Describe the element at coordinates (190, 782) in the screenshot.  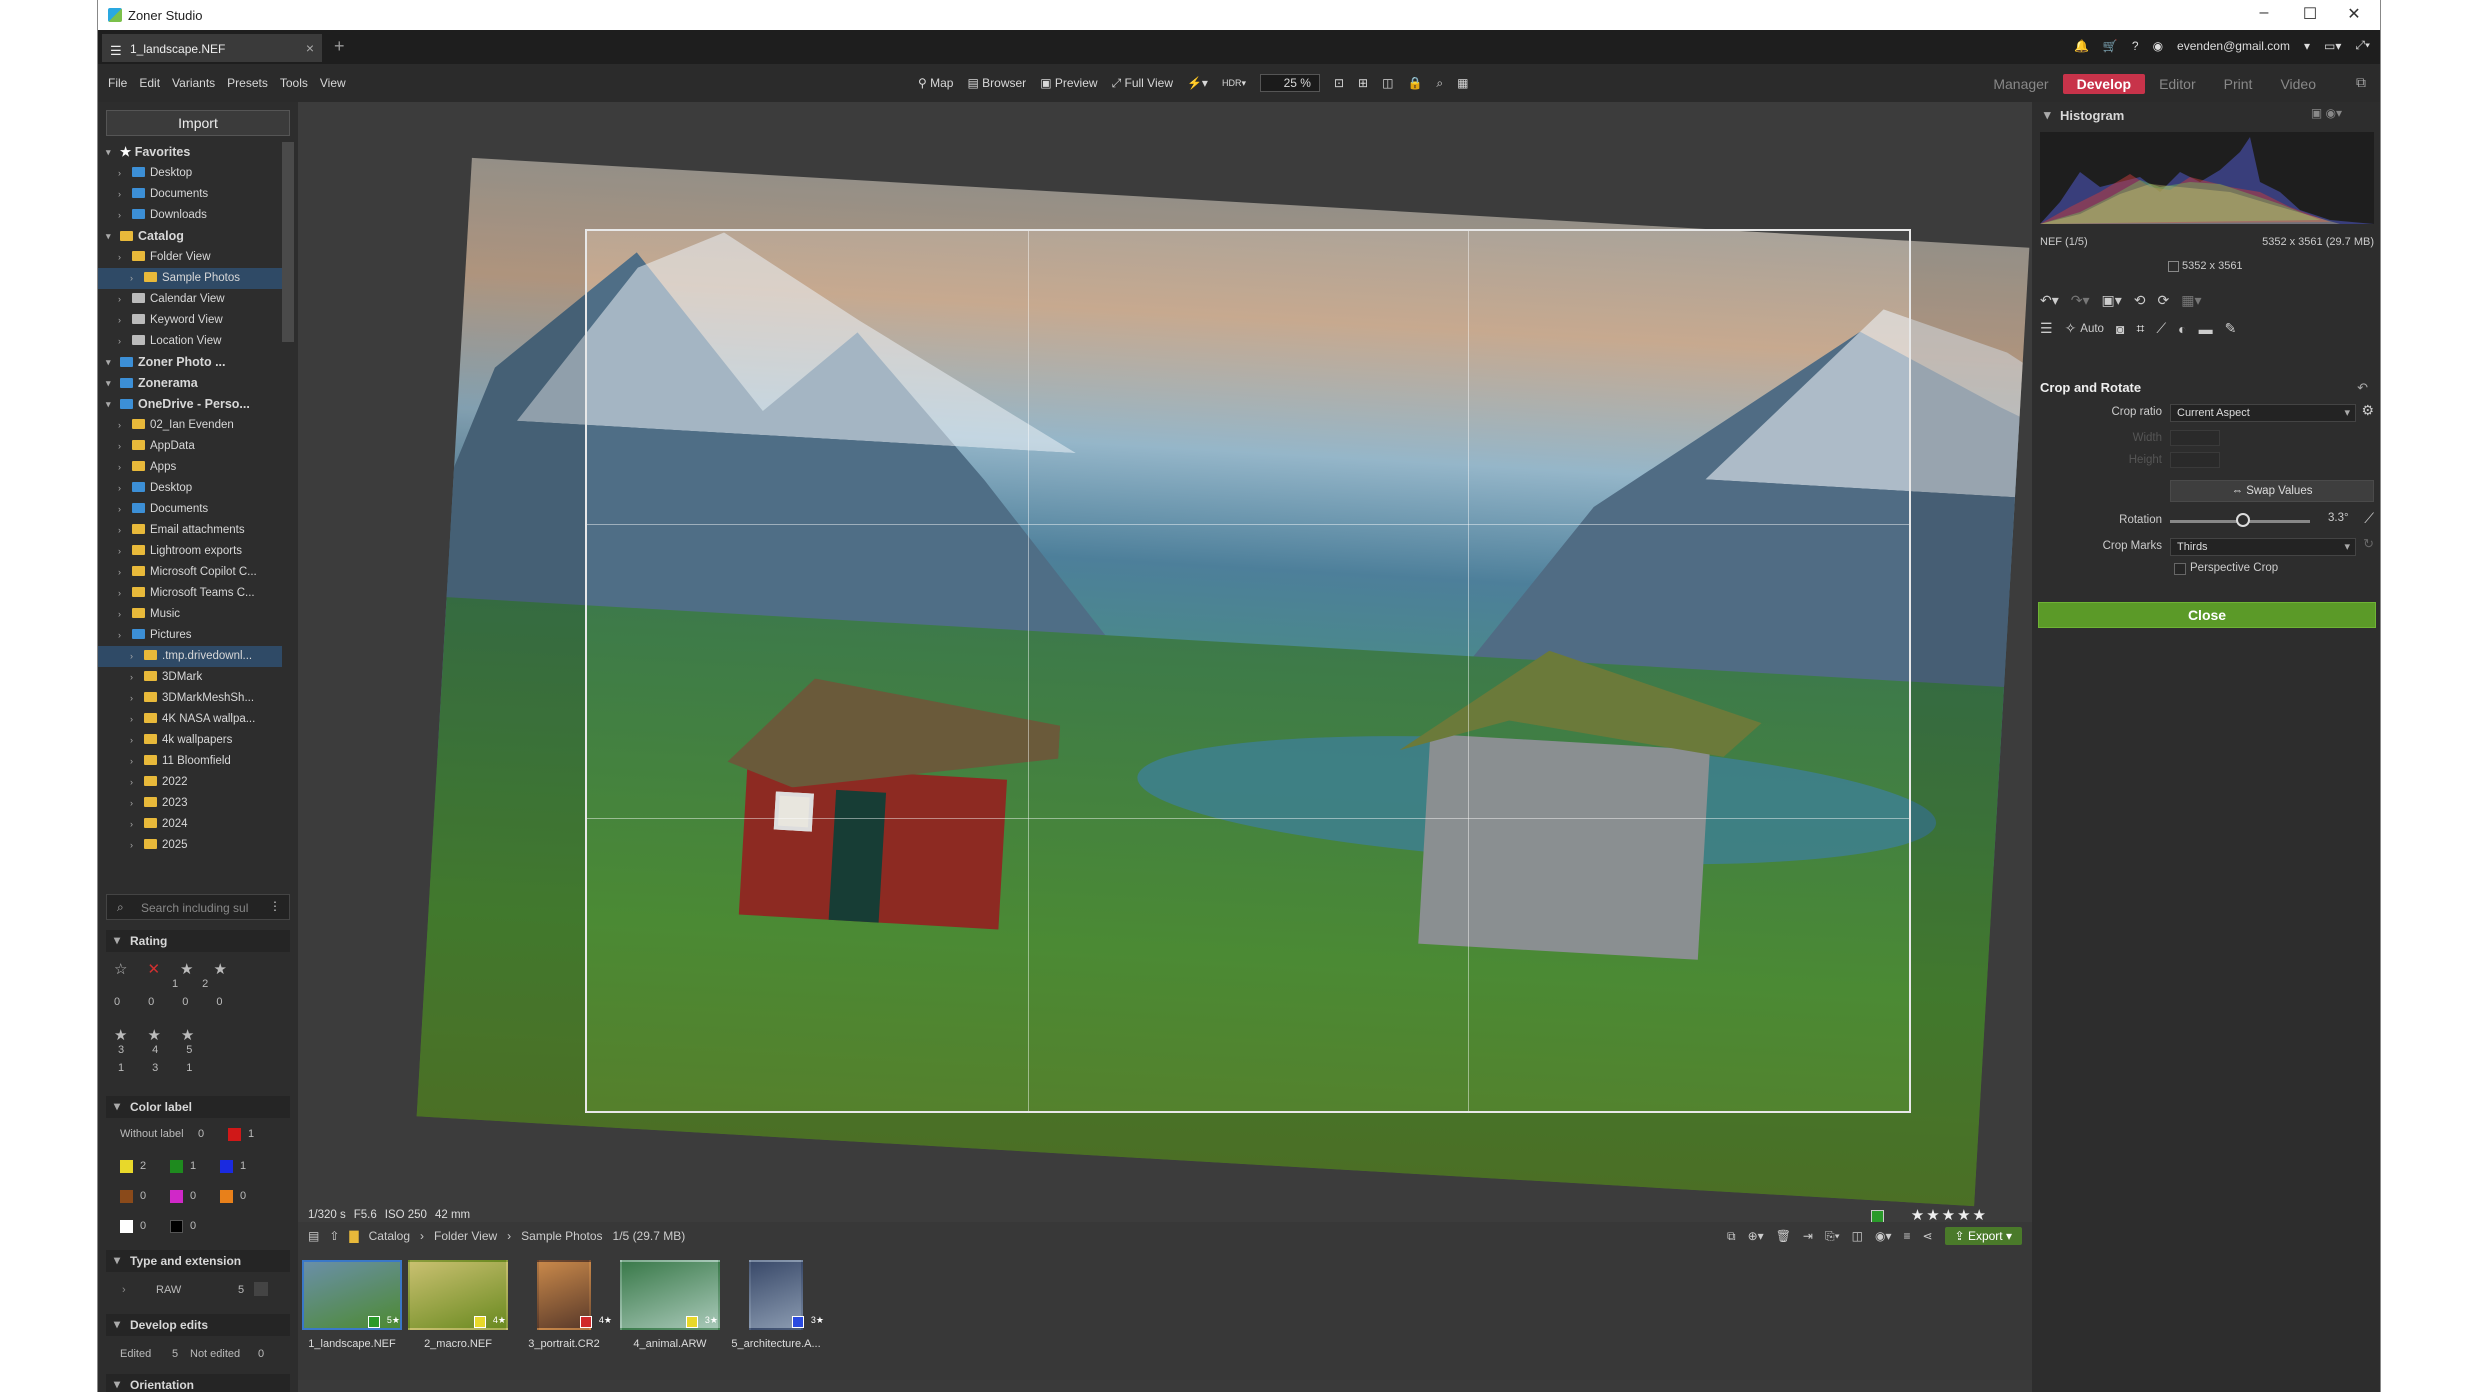
I see `tree-item: › 2022` at that location.